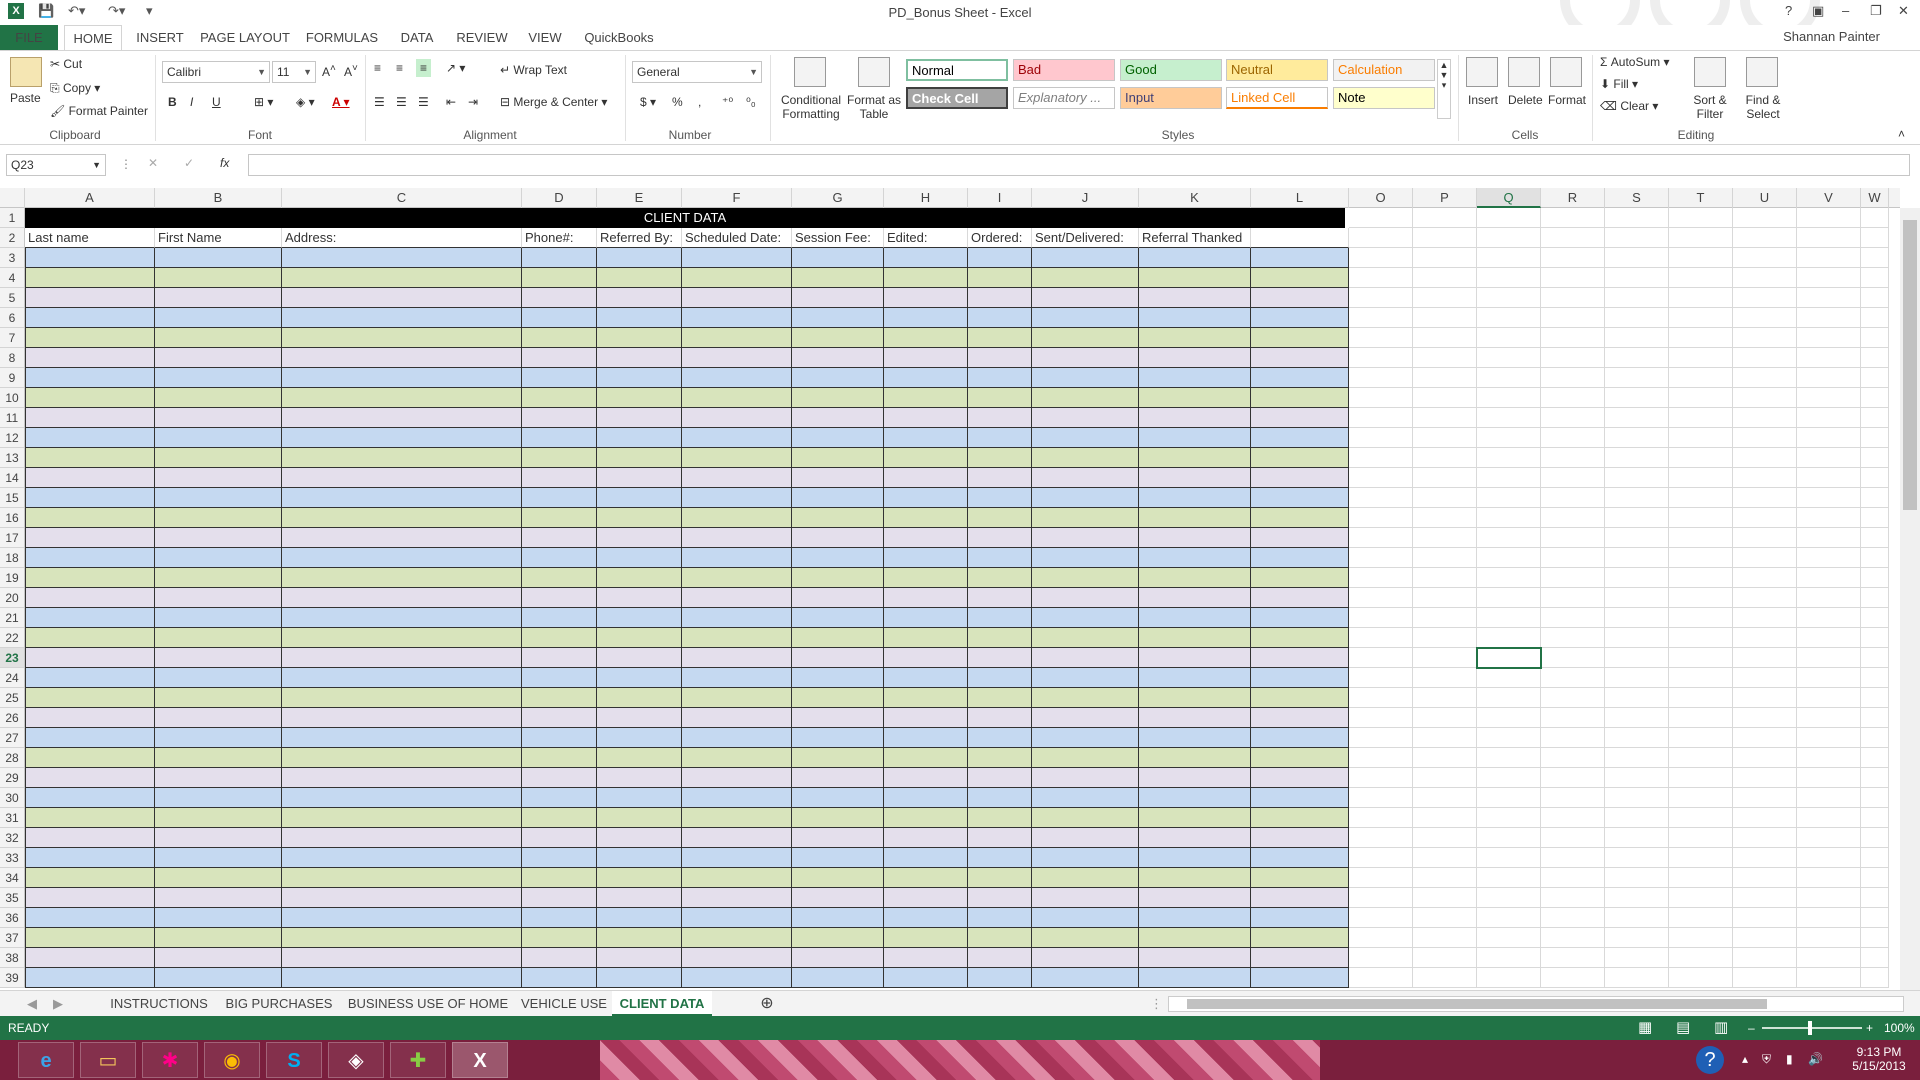 Image resolution: width=1920 pixels, height=1080 pixels. Describe the element at coordinates (12, 338) in the screenshot. I see `row-header: 7` at that location.